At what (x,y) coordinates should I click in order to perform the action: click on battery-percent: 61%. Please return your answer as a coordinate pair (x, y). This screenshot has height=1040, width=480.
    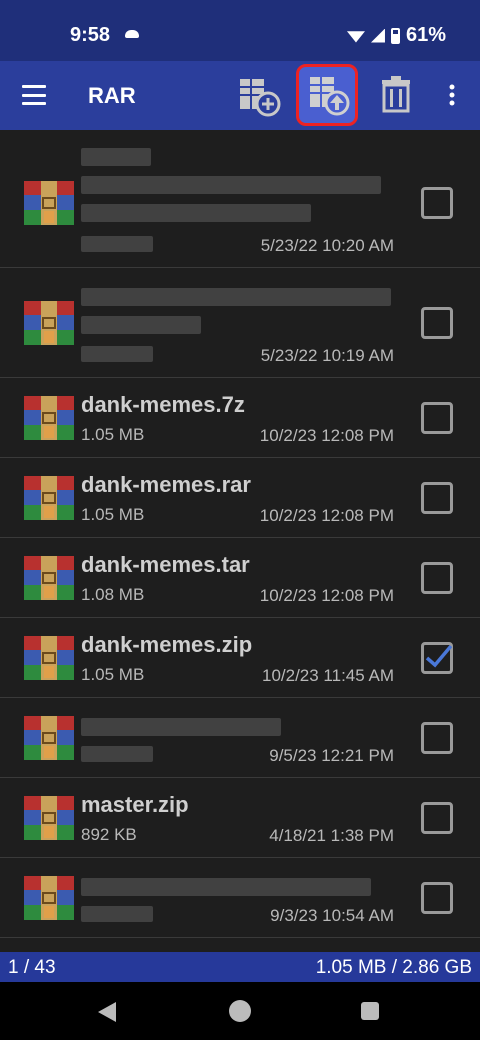
    Looking at the image, I should click on (425, 35).